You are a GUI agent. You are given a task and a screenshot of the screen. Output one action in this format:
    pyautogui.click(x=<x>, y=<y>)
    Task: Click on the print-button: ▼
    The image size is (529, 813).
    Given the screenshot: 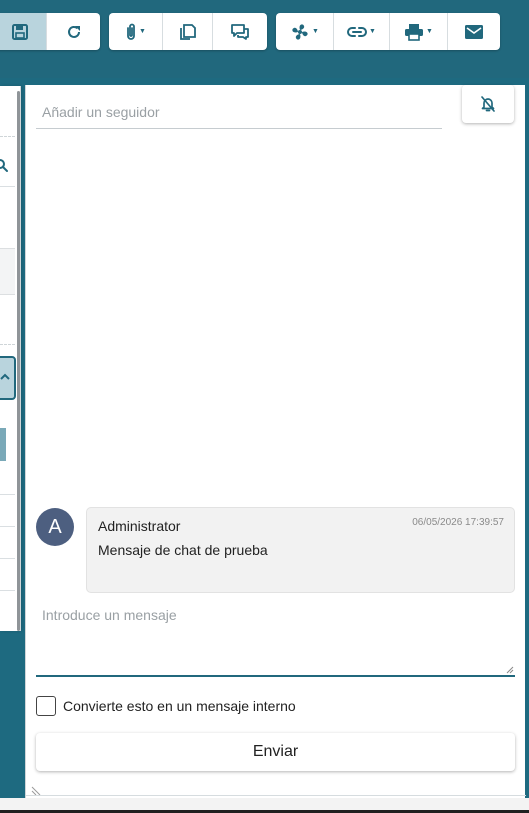 What is the action you would take?
    pyautogui.click(x=419, y=31)
    